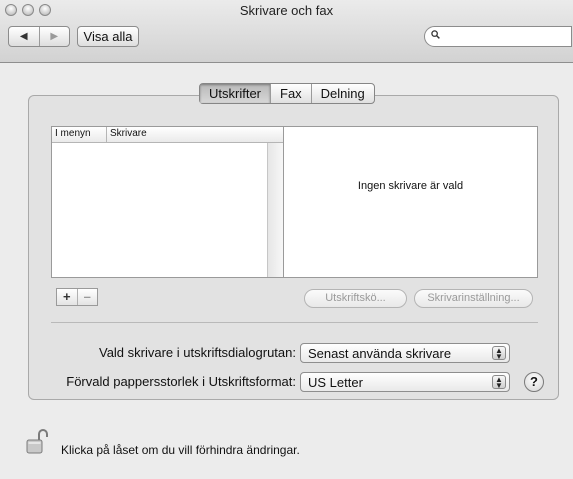  Describe the element at coordinates (290, 93) in the screenshot. I see `tab-fax: Fax` at that location.